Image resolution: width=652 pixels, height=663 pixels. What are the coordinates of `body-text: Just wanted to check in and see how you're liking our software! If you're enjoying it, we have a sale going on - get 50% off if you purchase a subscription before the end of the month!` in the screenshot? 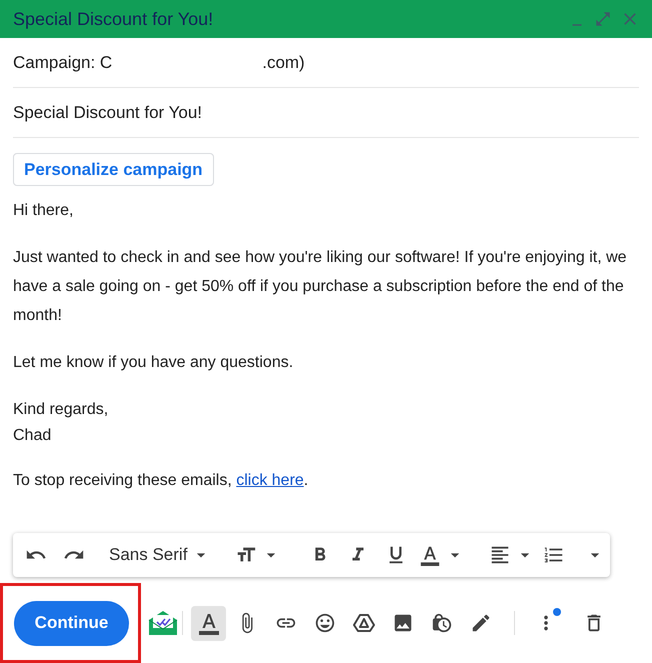 It's located at (320, 287).